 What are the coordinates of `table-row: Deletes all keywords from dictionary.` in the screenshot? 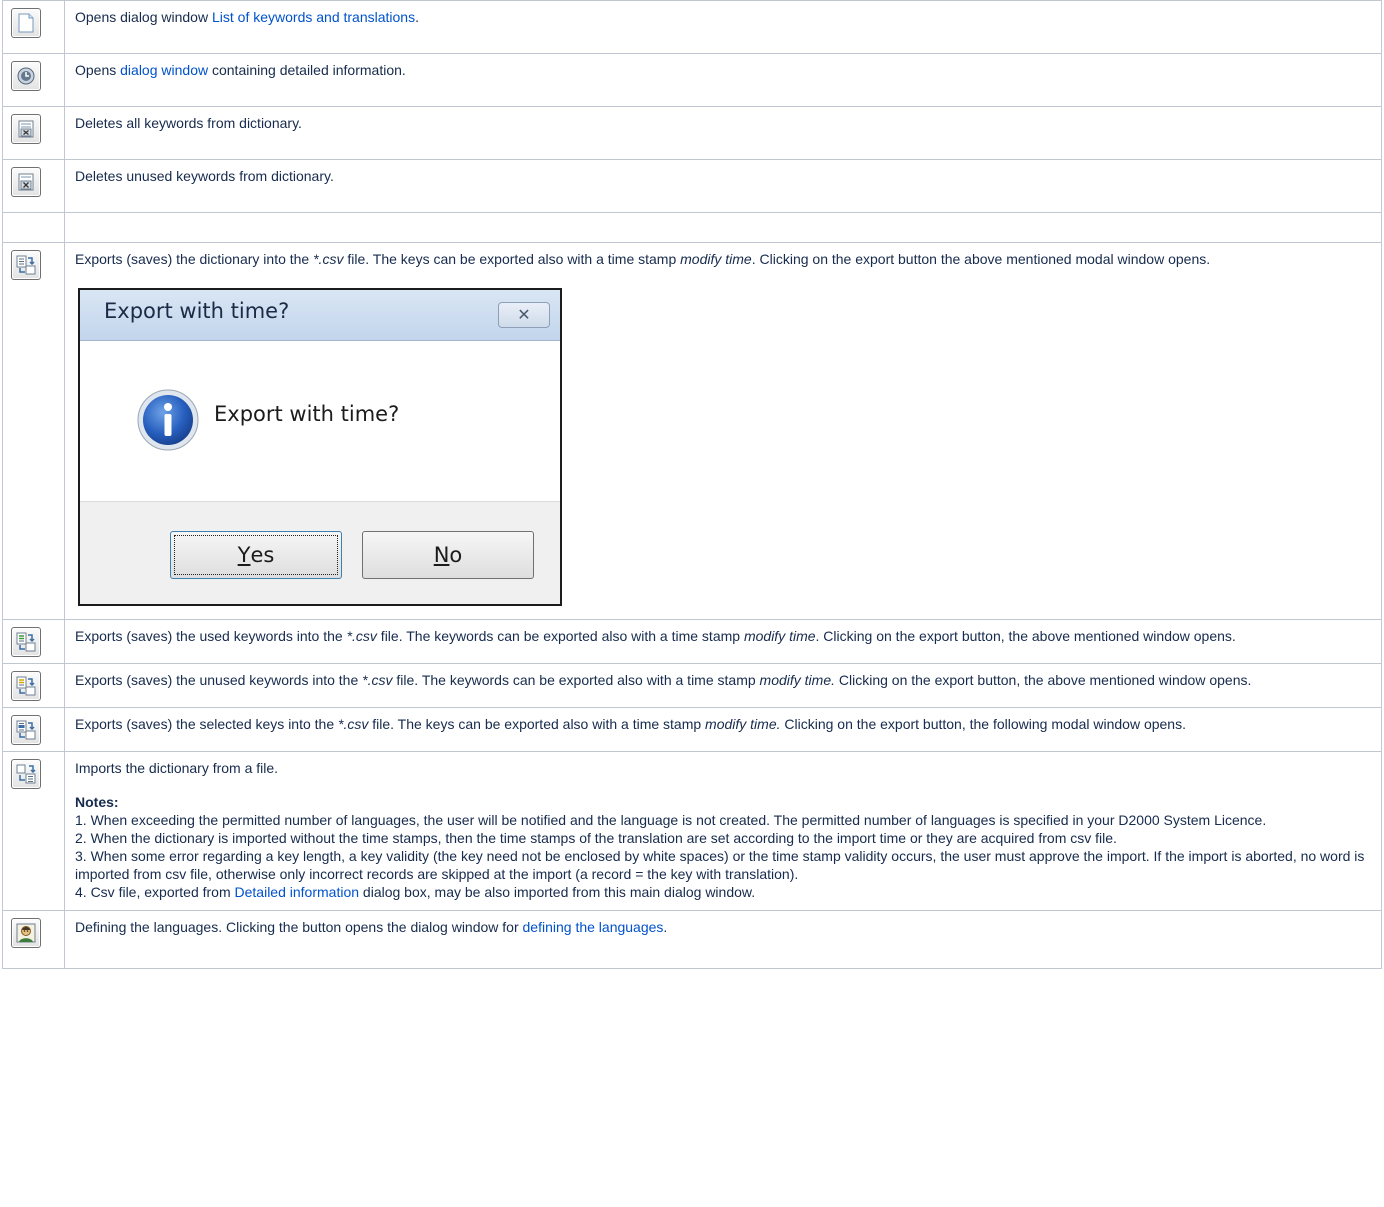 It's located at (692, 133).